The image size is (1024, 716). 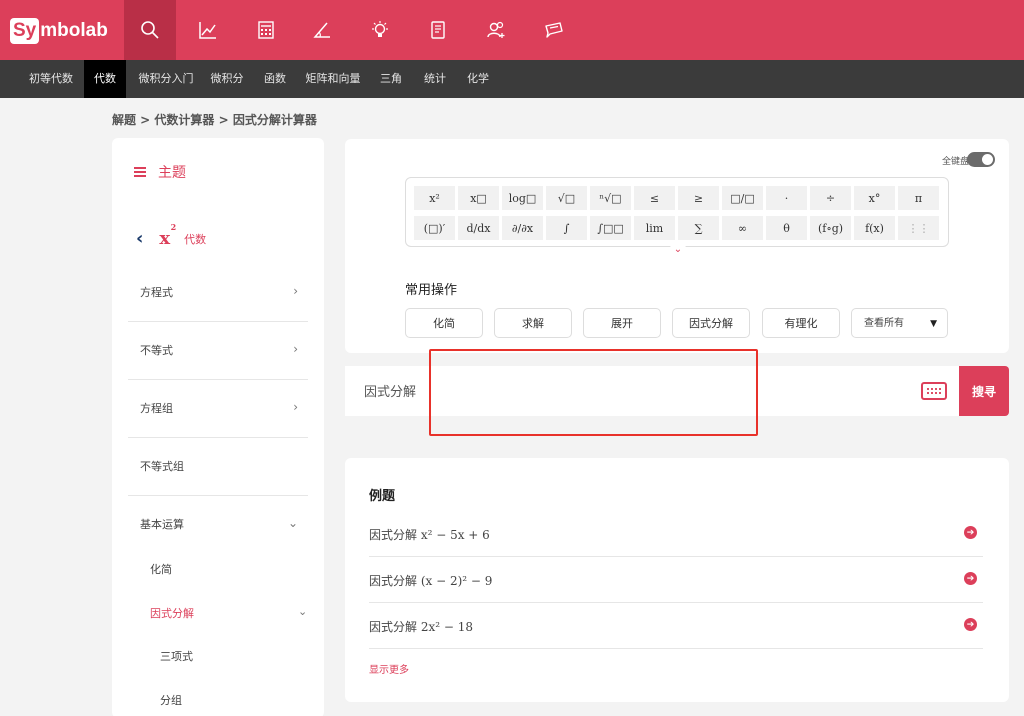 What do you see at coordinates (899, 323) in the screenshot?
I see `view-all-select: 查看所有 ▼` at bounding box center [899, 323].